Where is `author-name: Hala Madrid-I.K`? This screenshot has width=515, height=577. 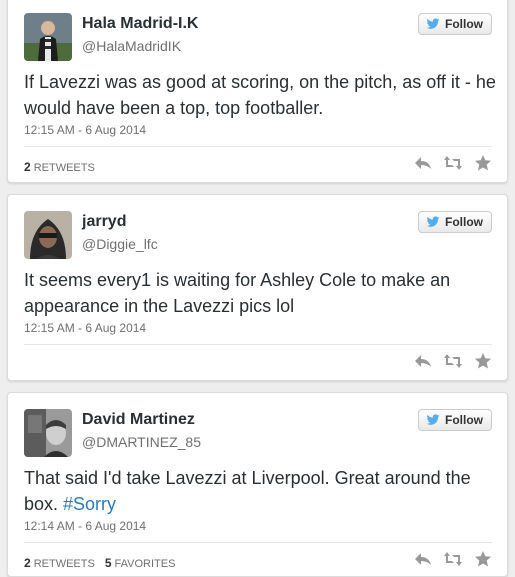
author-name: Hala Madrid-I.K is located at coordinates (140, 24).